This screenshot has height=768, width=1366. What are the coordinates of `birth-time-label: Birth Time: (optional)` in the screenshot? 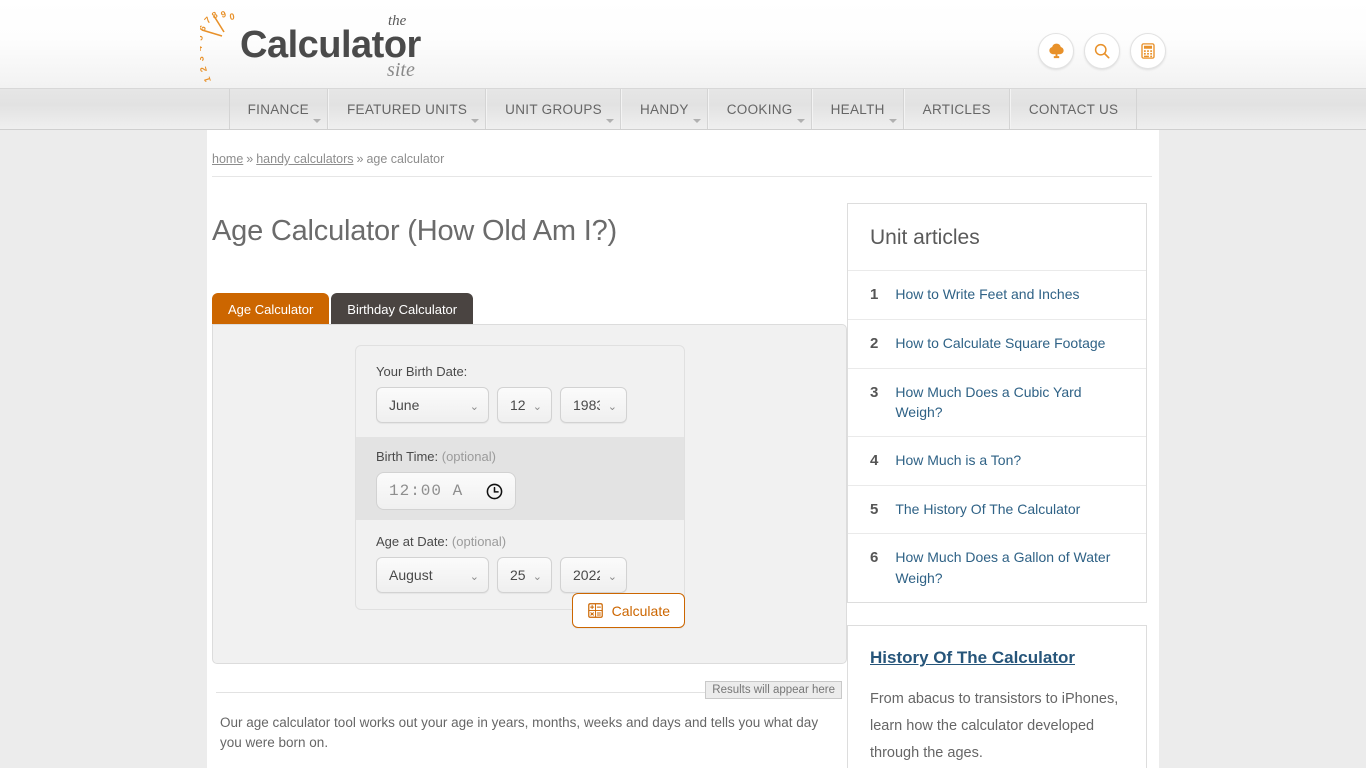 It's located at (520, 456).